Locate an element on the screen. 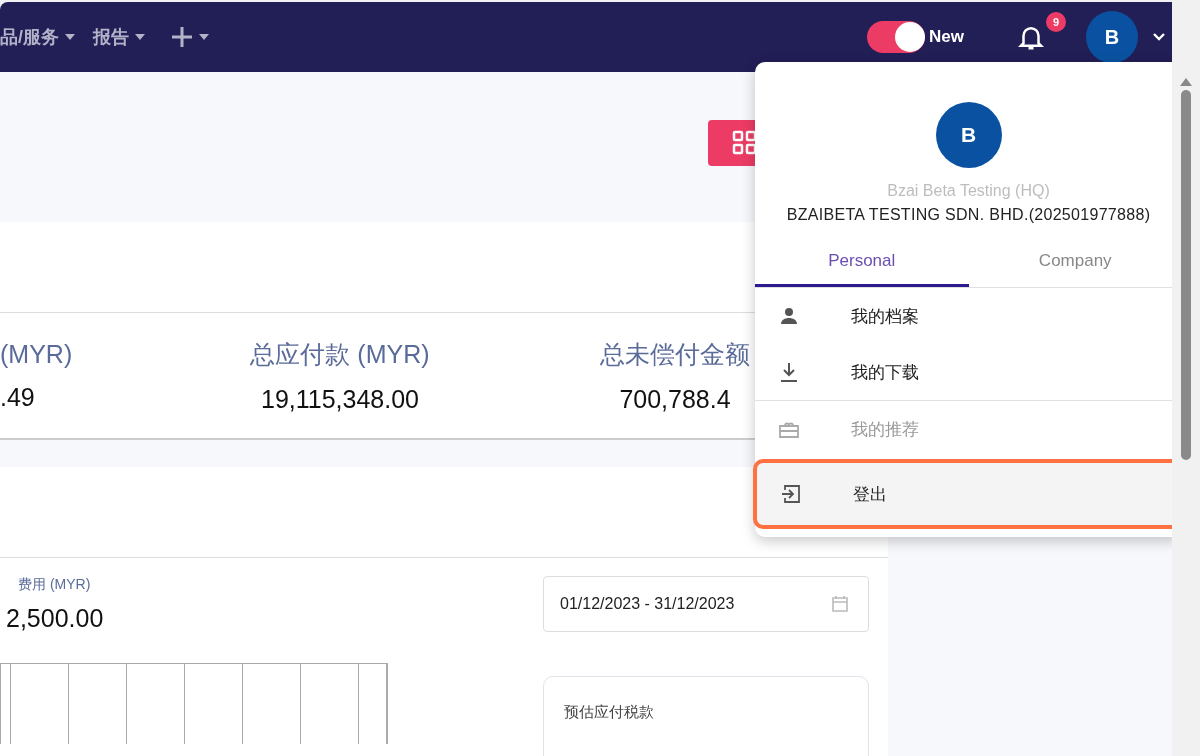 Image resolution: width=1200 pixels, height=756 pixels. logout-icon is located at coordinates (791, 494).